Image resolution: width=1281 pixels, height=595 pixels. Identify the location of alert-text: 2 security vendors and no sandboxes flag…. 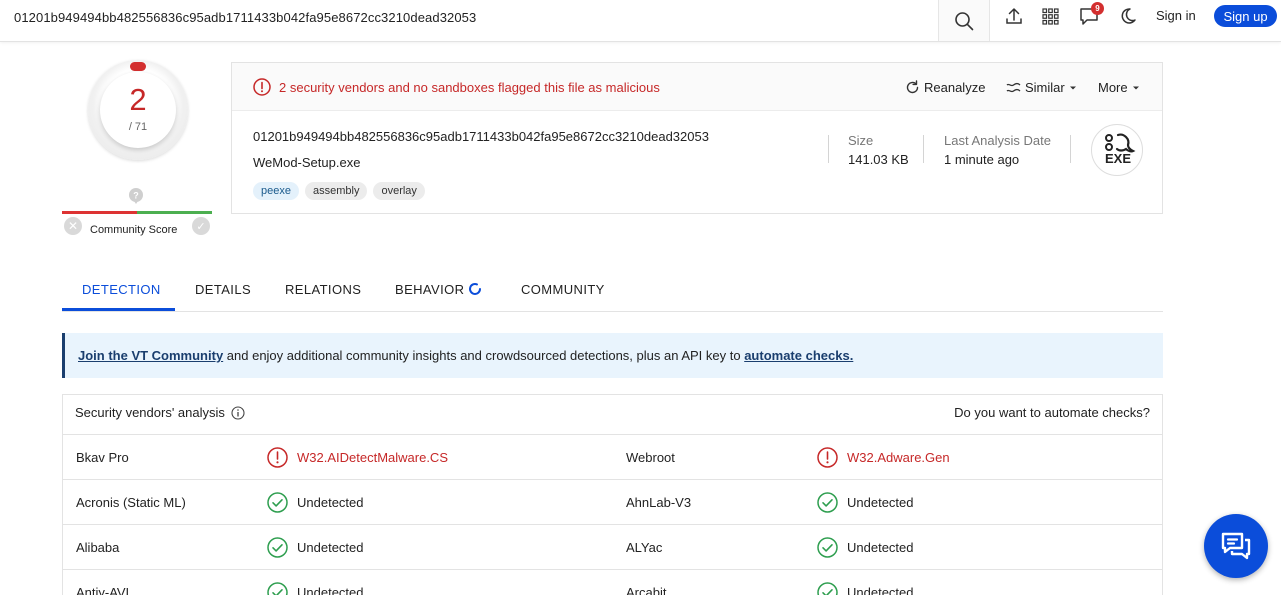
(469, 87).